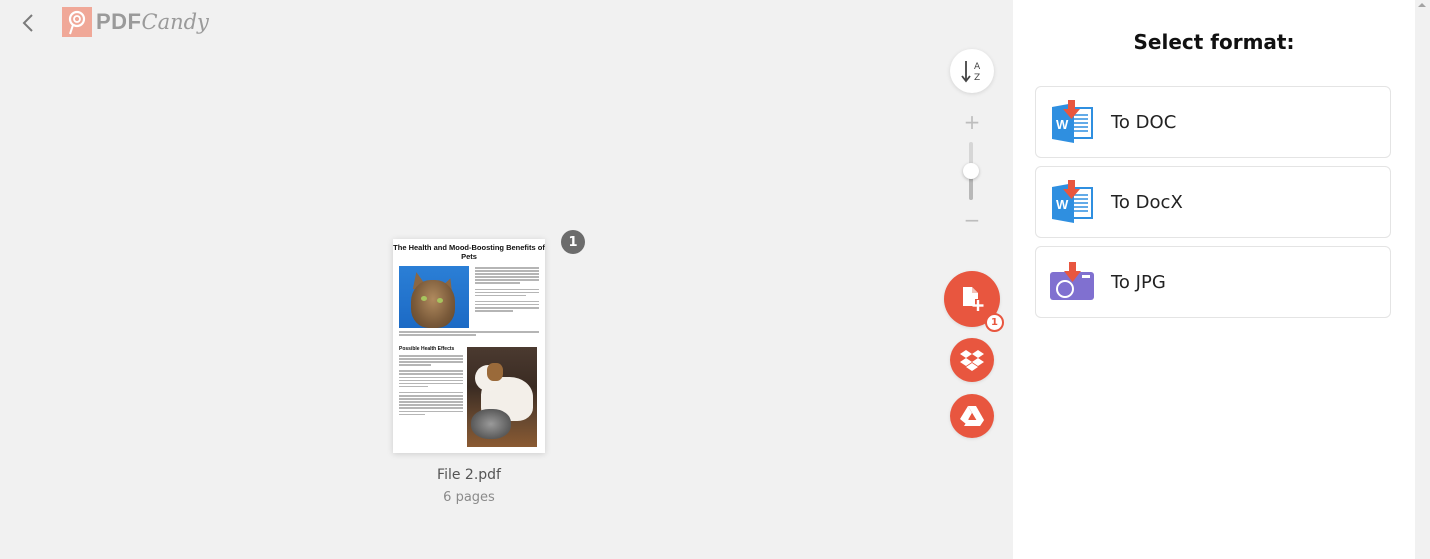 The width and height of the screenshot is (1430, 559). I want to click on google-drive-button, so click(972, 416).